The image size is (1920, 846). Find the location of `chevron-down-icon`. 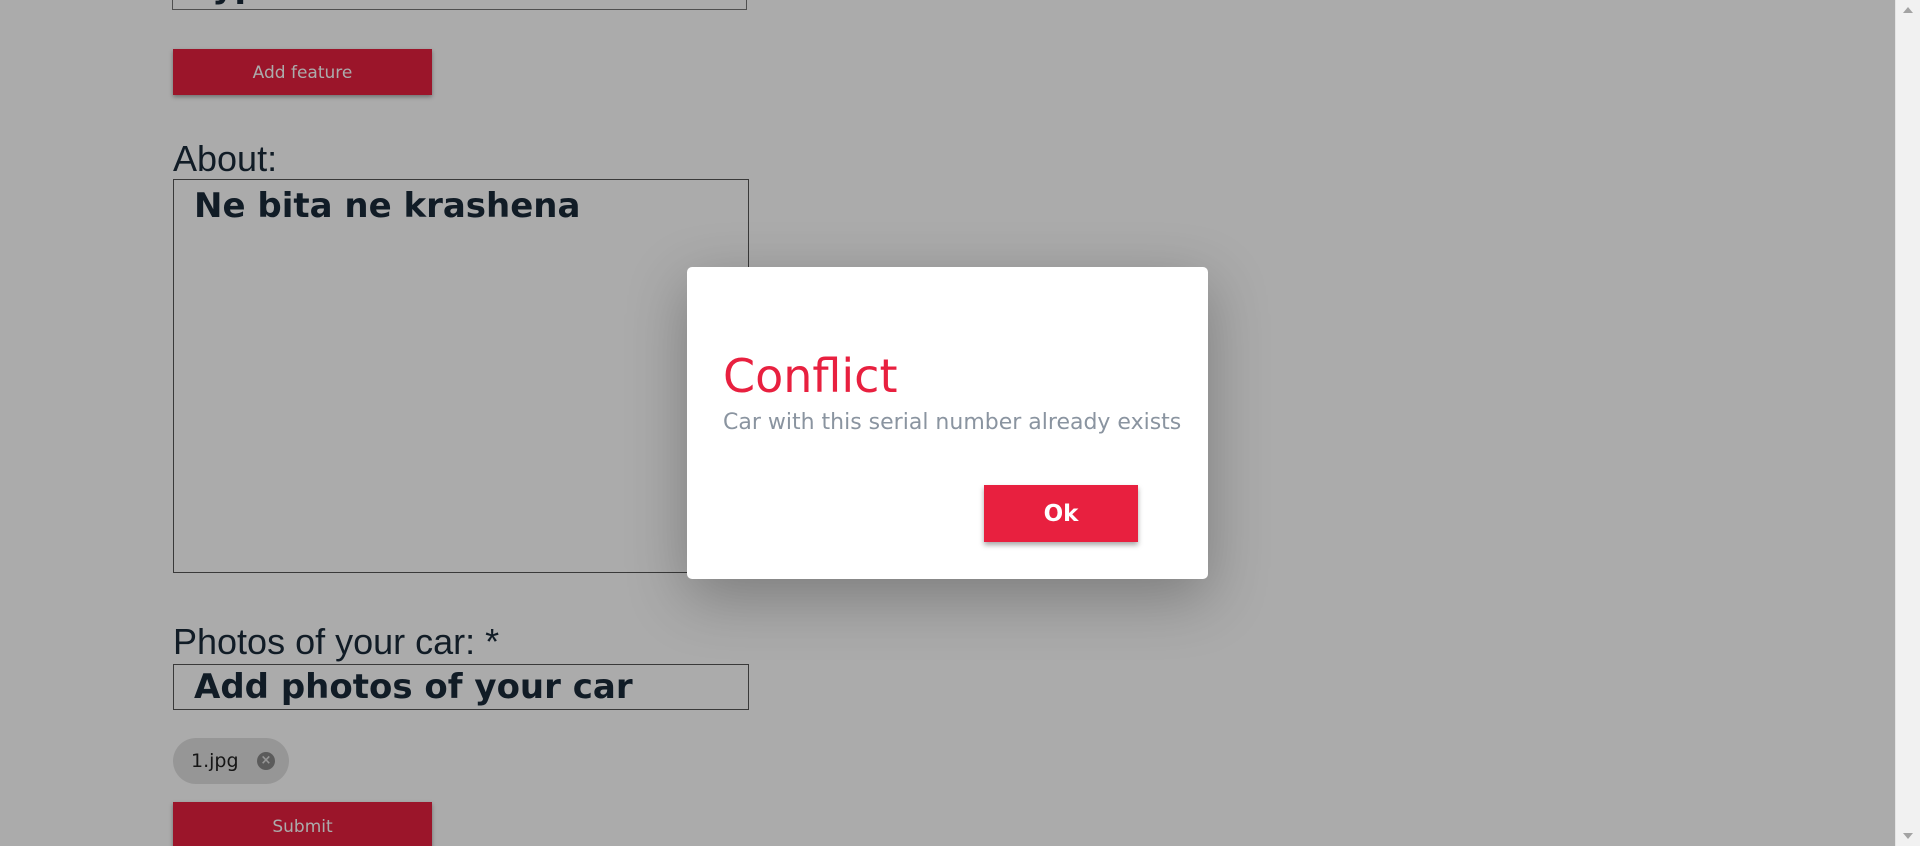

chevron-down-icon is located at coordinates (1908, 836).